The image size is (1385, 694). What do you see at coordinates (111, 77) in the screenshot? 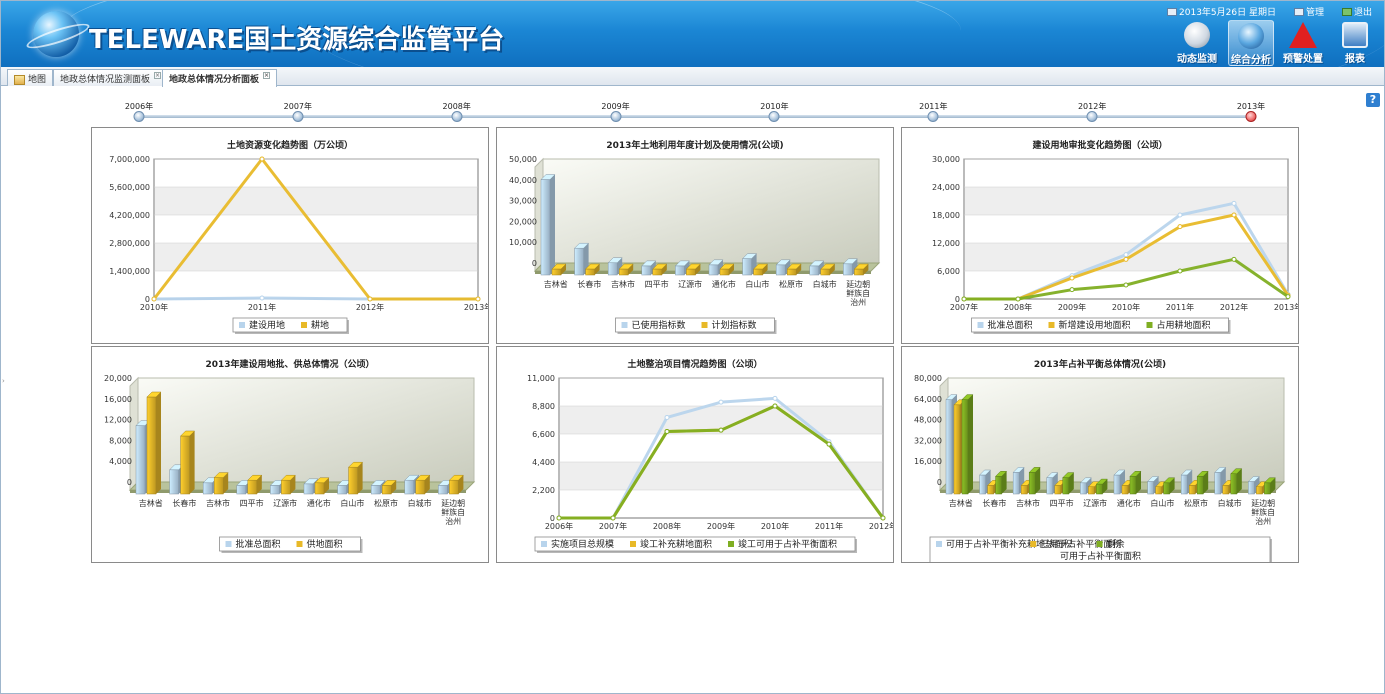
I see `tab-land-monitor-panel: 地政总体情况监测面板 ×` at bounding box center [111, 77].